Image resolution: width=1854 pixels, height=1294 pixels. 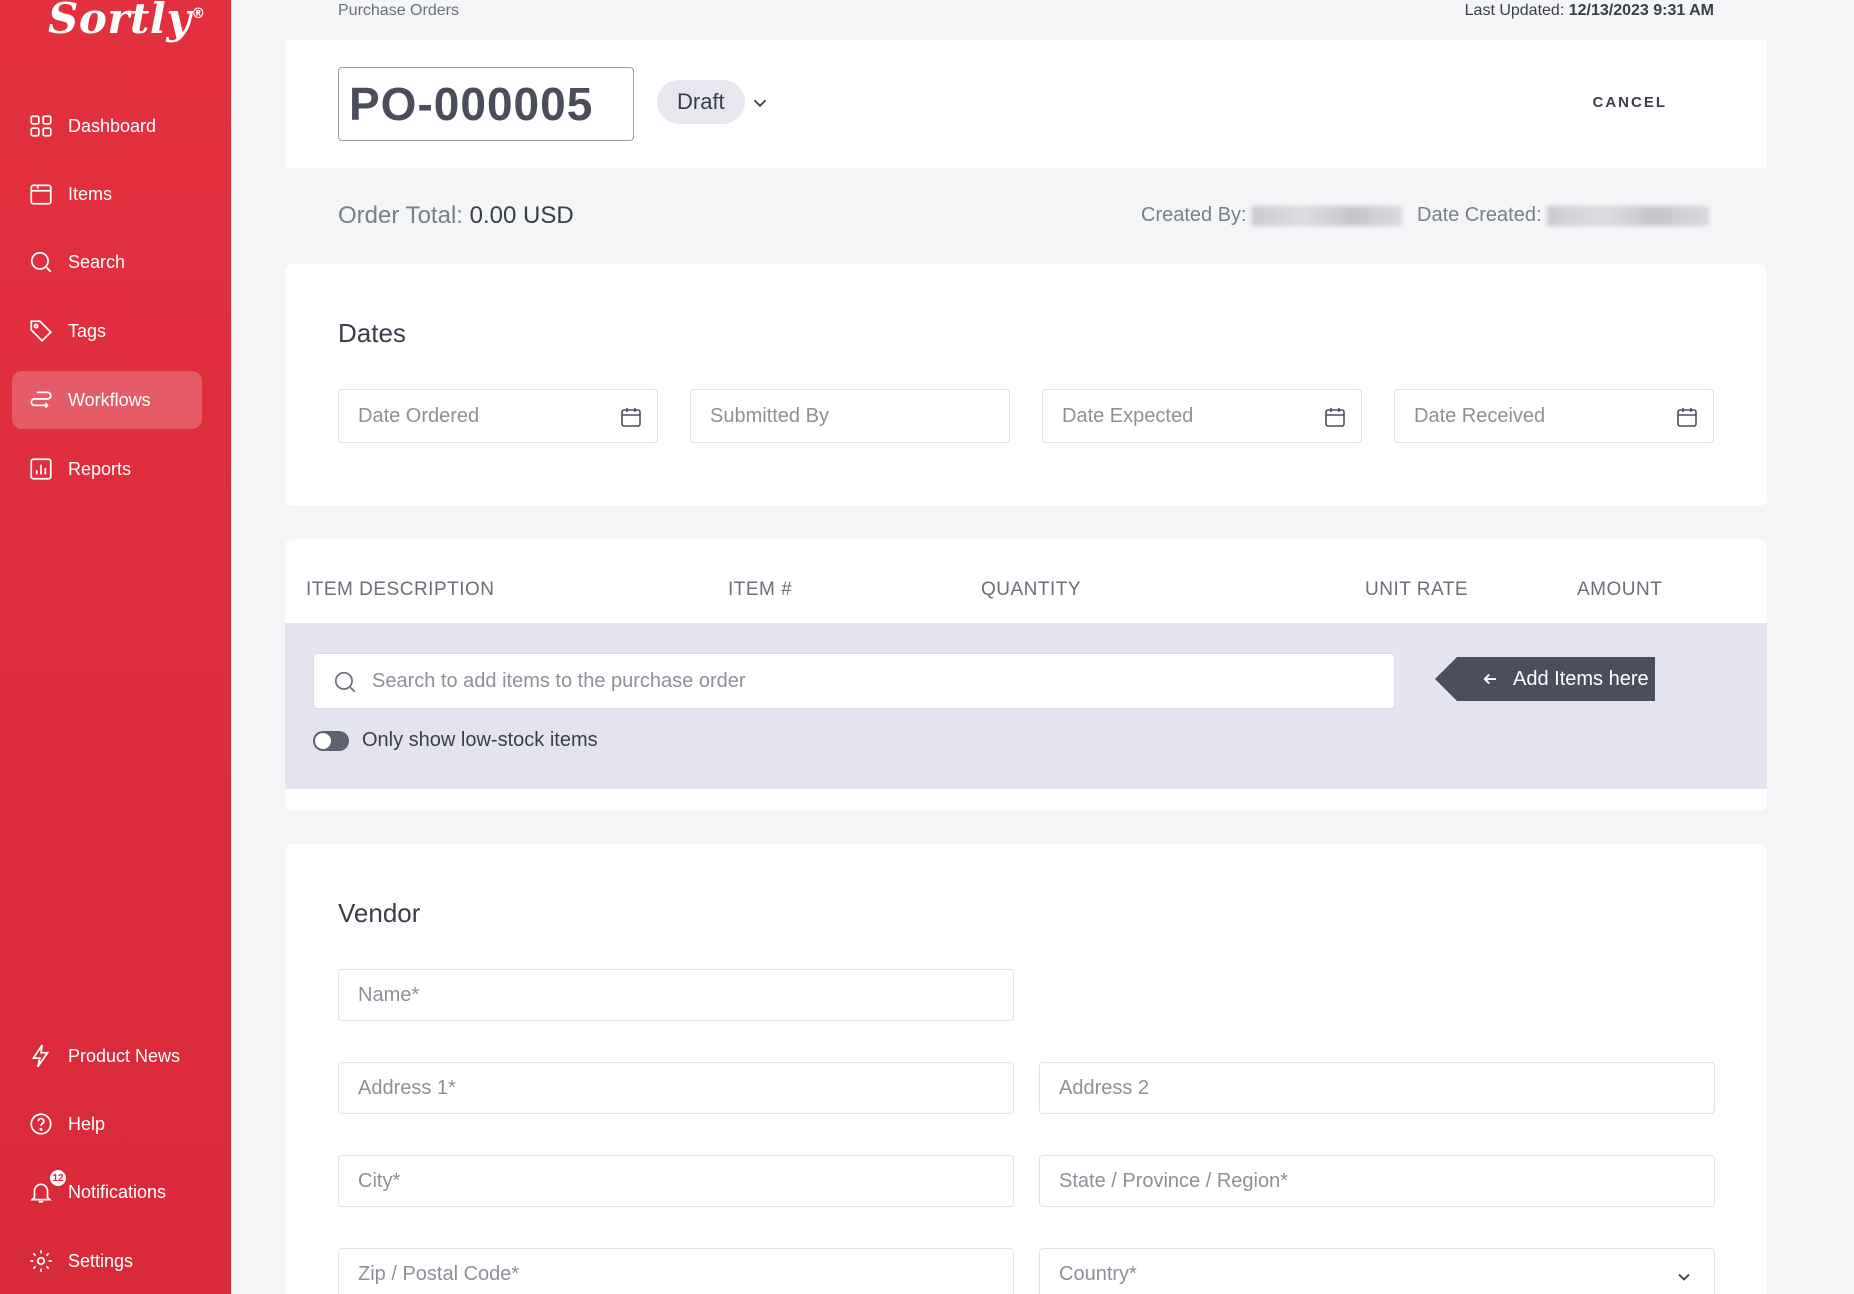 What do you see at coordinates (127, 21) in the screenshot?
I see `sortly-logo: Sortly®` at bounding box center [127, 21].